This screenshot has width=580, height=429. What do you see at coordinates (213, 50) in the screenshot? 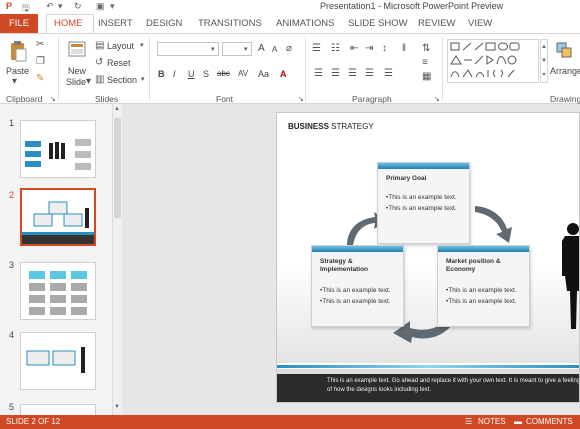
I see `font-family-dropdown-icon: ▾` at bounding box center [213, 50].